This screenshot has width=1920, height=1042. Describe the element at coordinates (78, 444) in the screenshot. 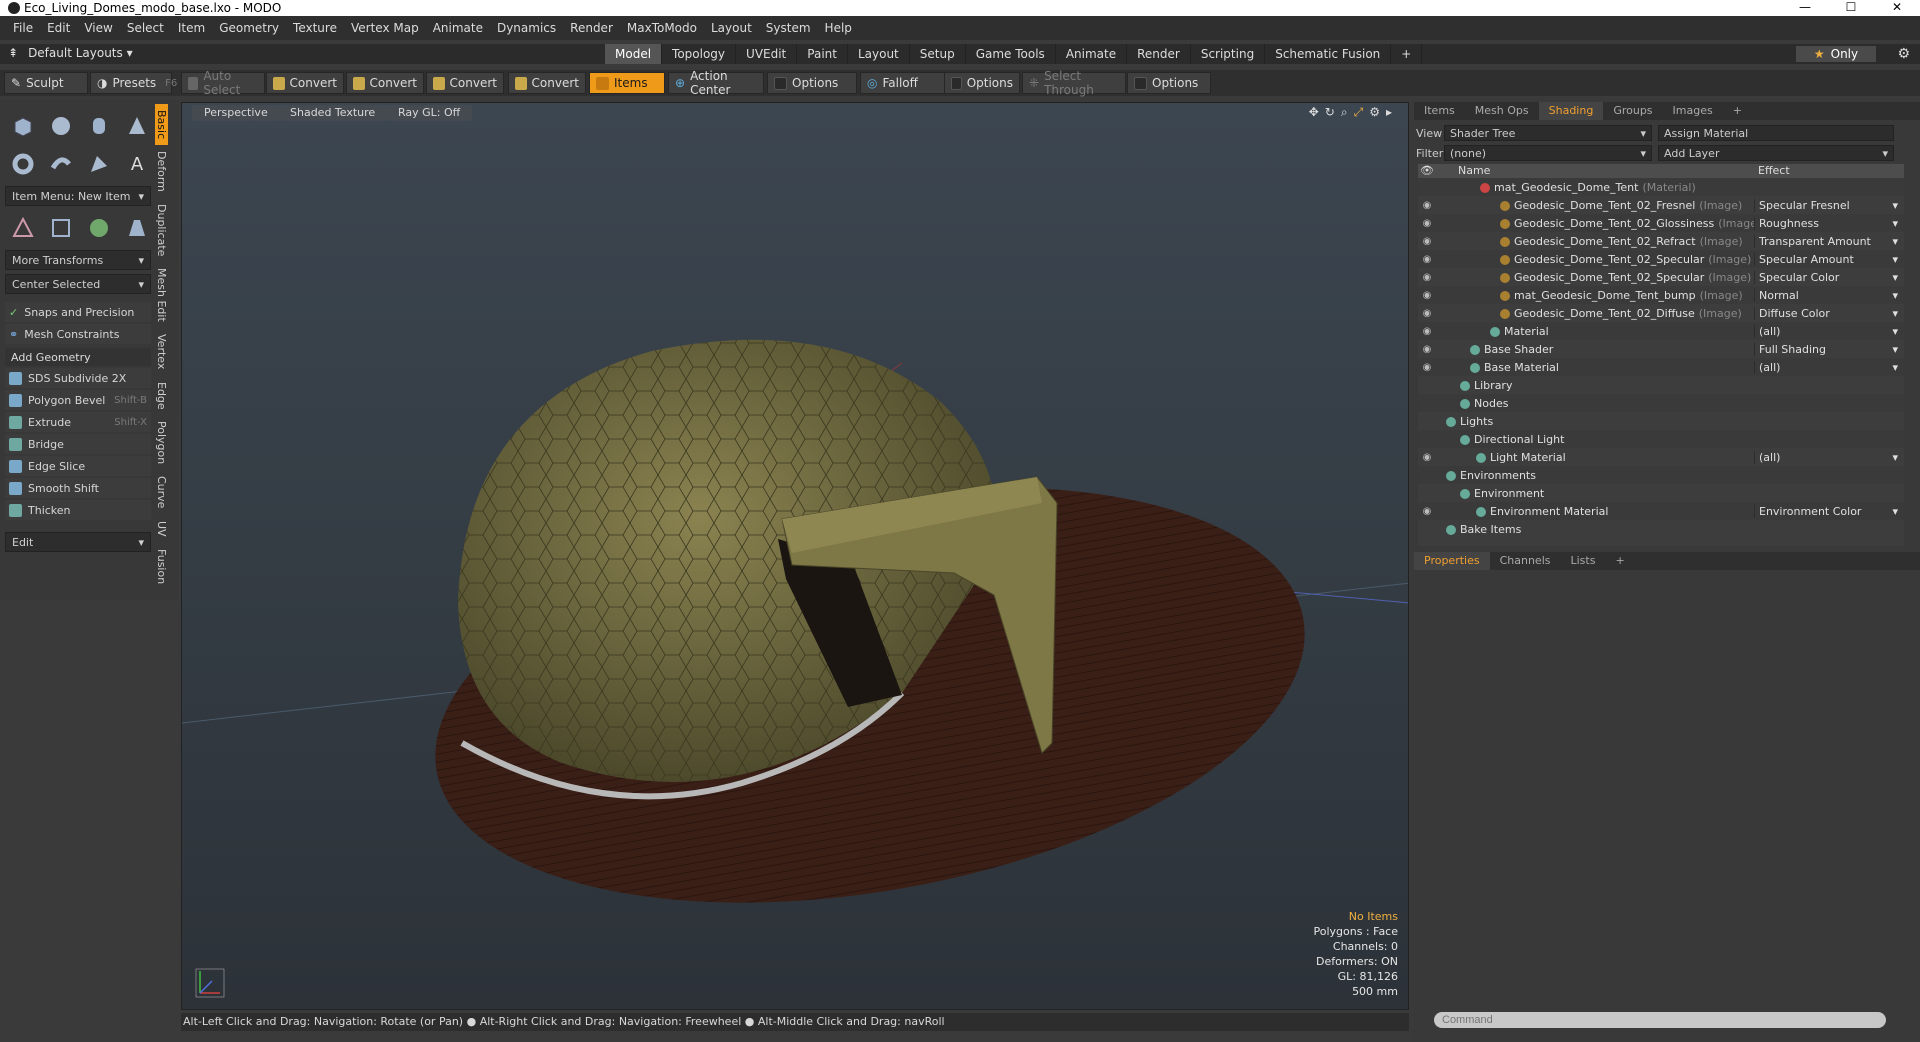

I see `bridge-button: Bridge` at that location.